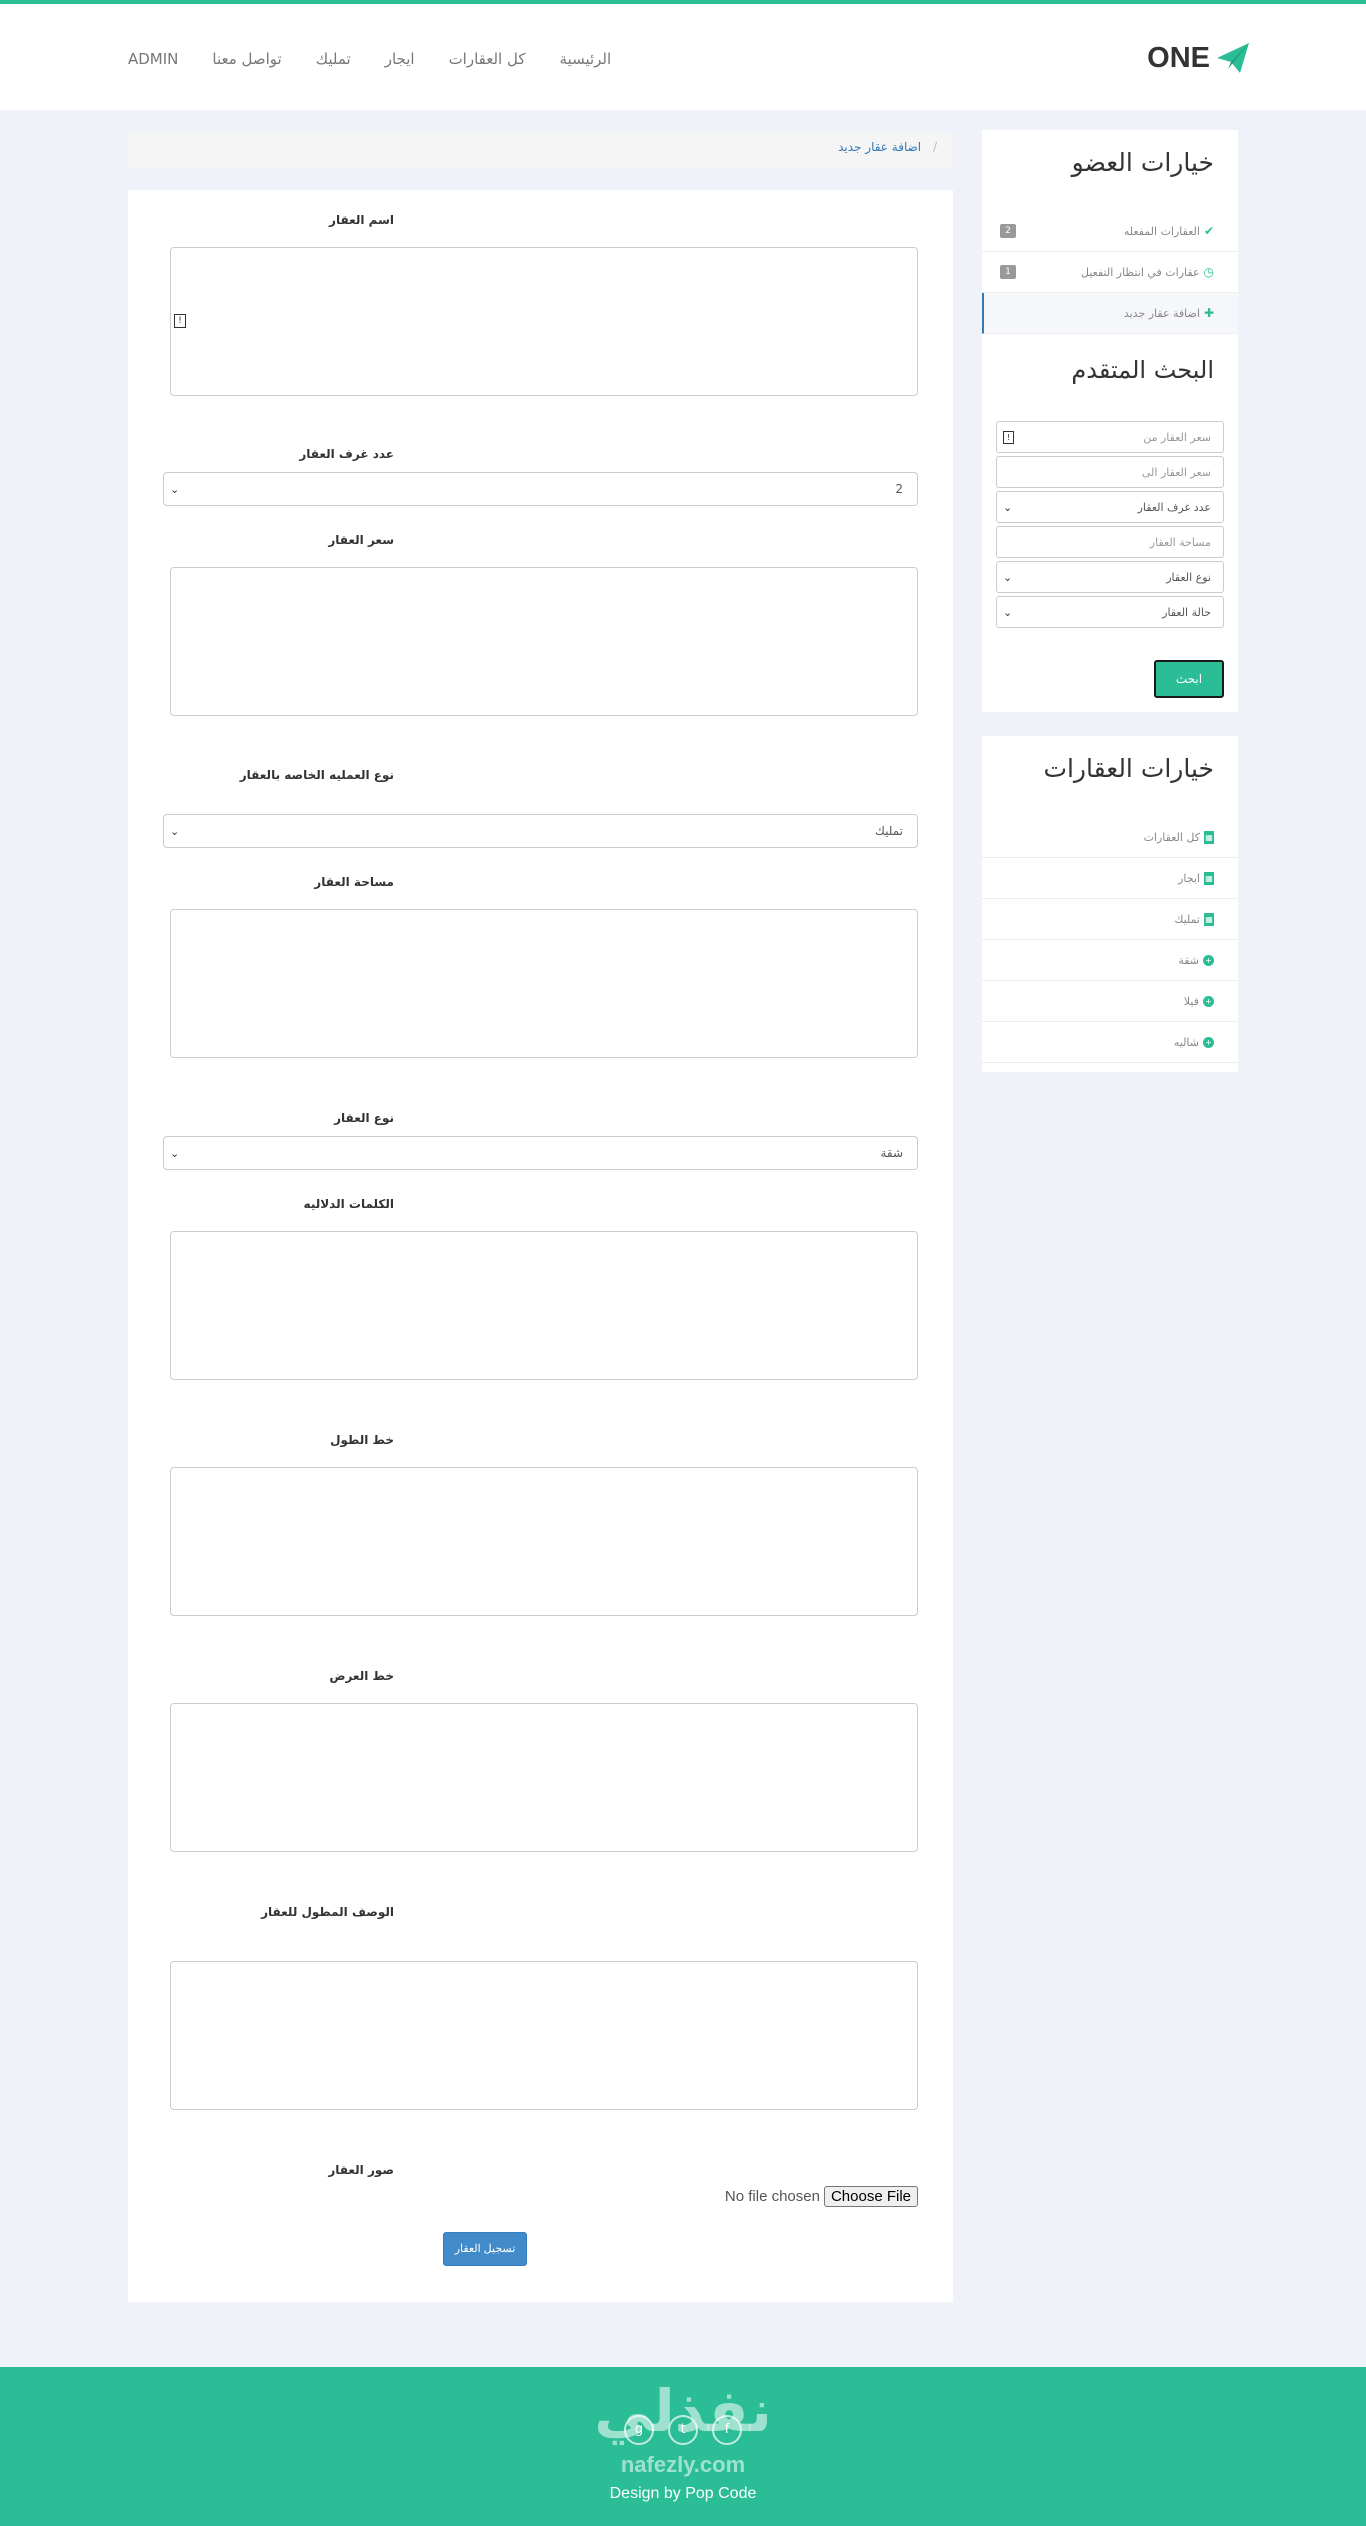  Describe the element at coordinates (683, 2464) in the screenshot. I see `watermark-english: nafezly.com` at that location.